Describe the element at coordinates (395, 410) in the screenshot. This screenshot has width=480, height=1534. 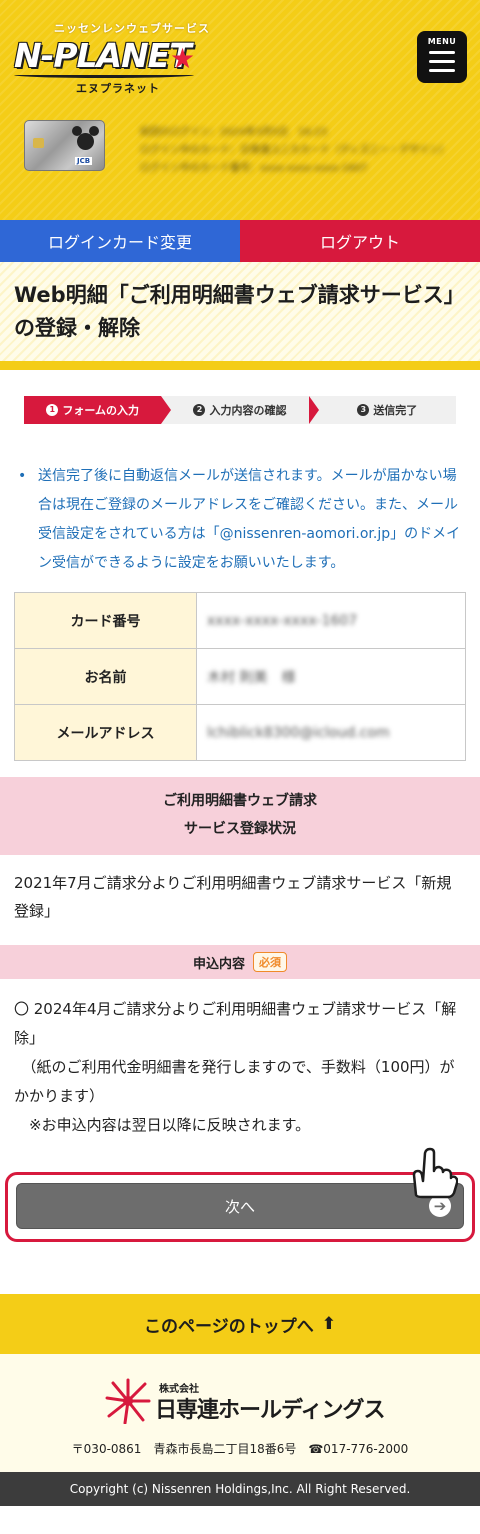
I see `step-label: 送信完了` at that location.